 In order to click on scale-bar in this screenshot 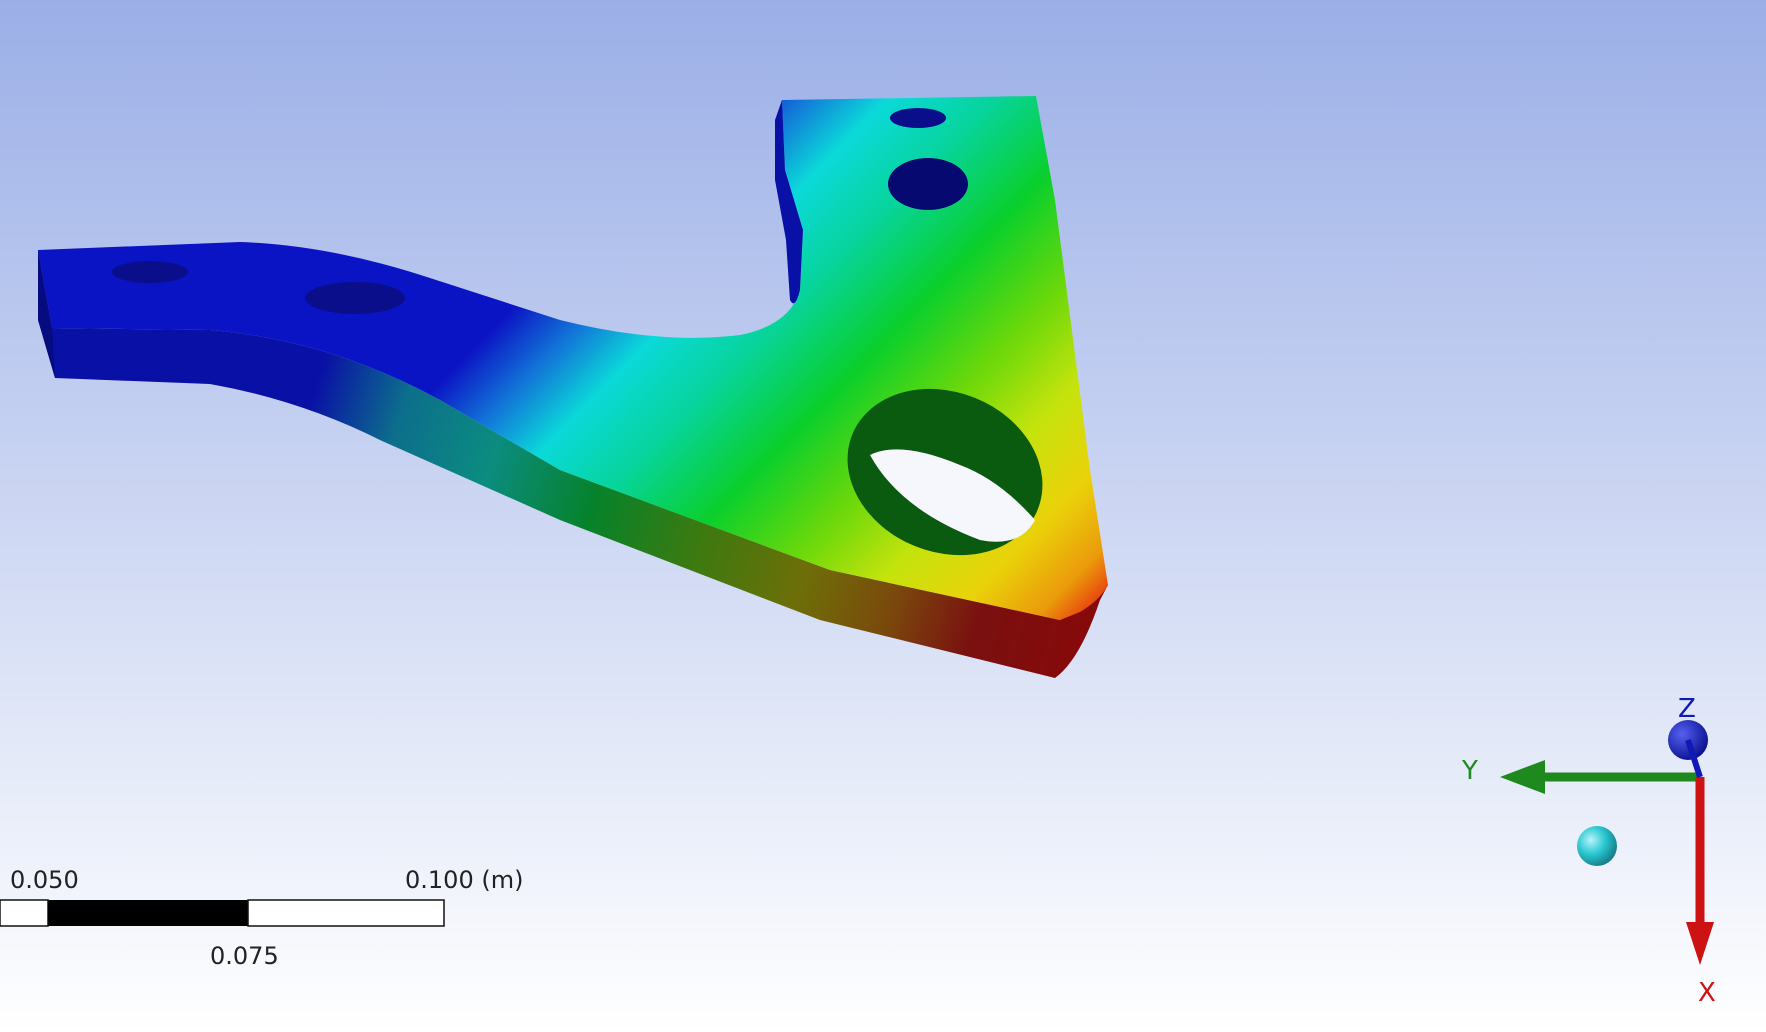, I will do `click(222, 913)`.